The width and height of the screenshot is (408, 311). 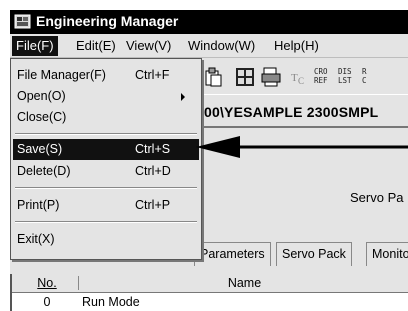 What do you see at coordinates (153, 205) in the screenshot?
I see `print-shortcut: Ctrl+P` at bounding box center [153, 205].